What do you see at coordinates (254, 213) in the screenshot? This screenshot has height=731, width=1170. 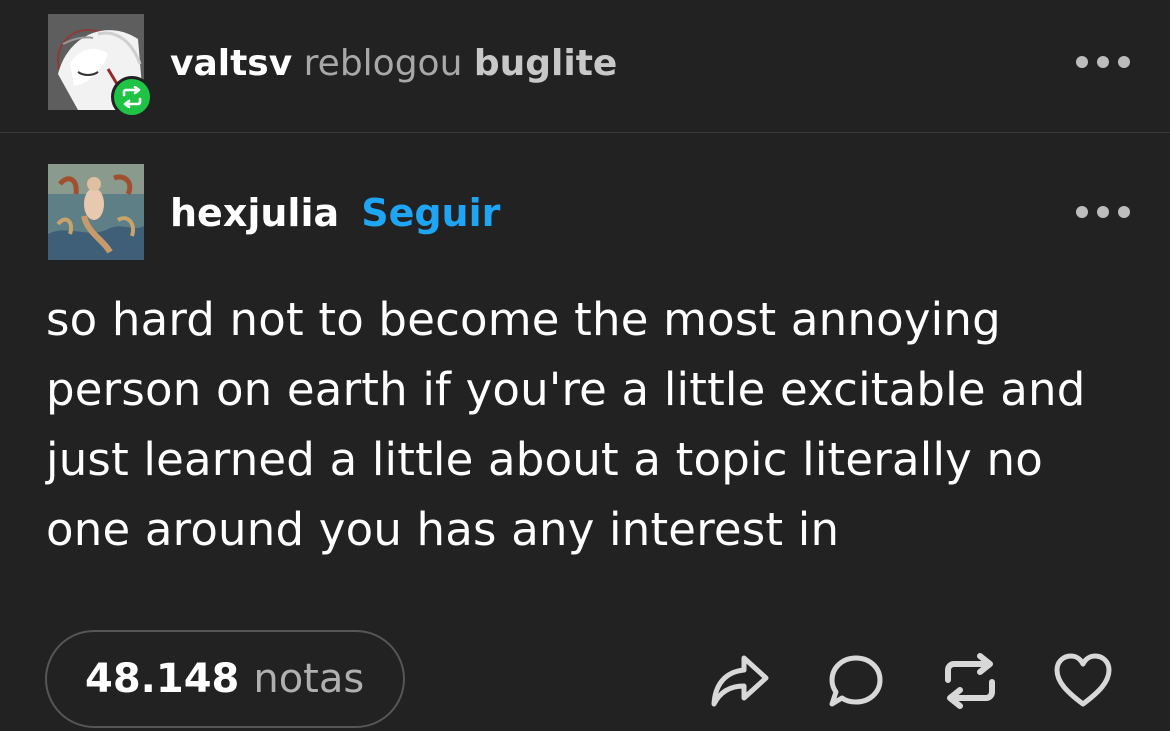 I see `author-name: hexjulia` at bounding box center [254, 213].